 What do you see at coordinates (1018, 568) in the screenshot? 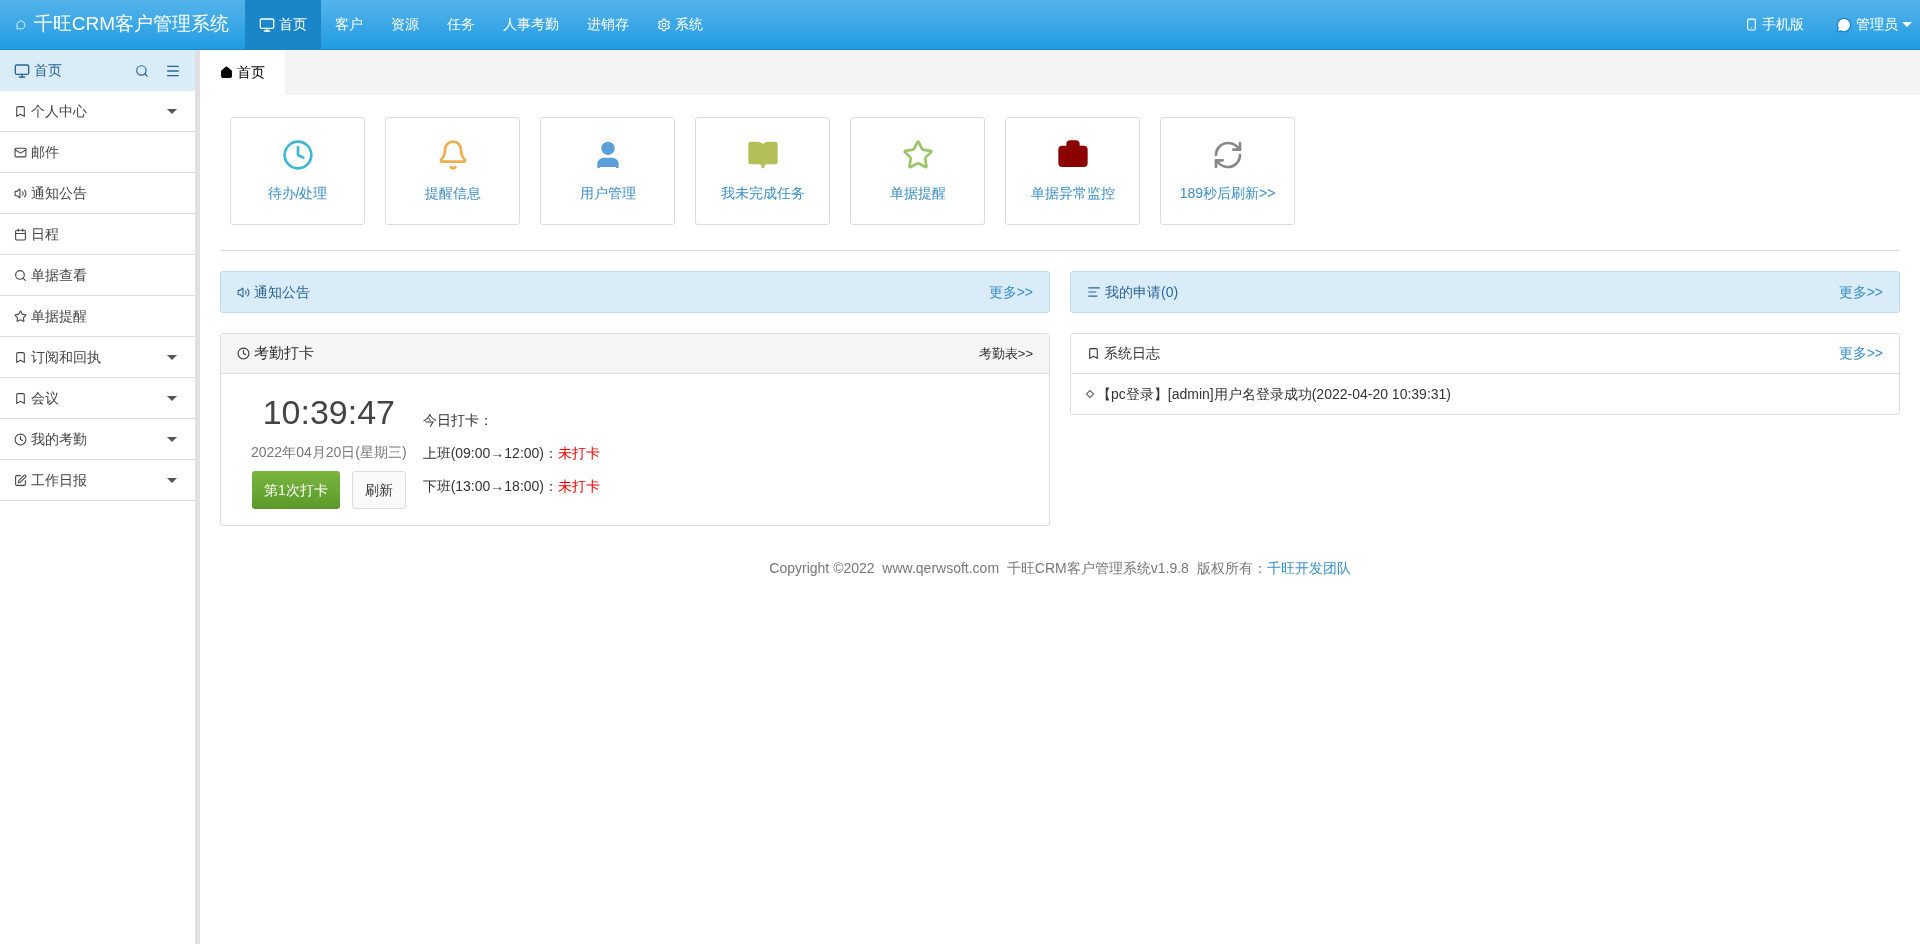
I see `copyright-text: Copyright ©2022 www.qerwsoft.com 千旺CRM客户管理系统v1.9.8 版权所有：` at bounding box center [1018, 568].